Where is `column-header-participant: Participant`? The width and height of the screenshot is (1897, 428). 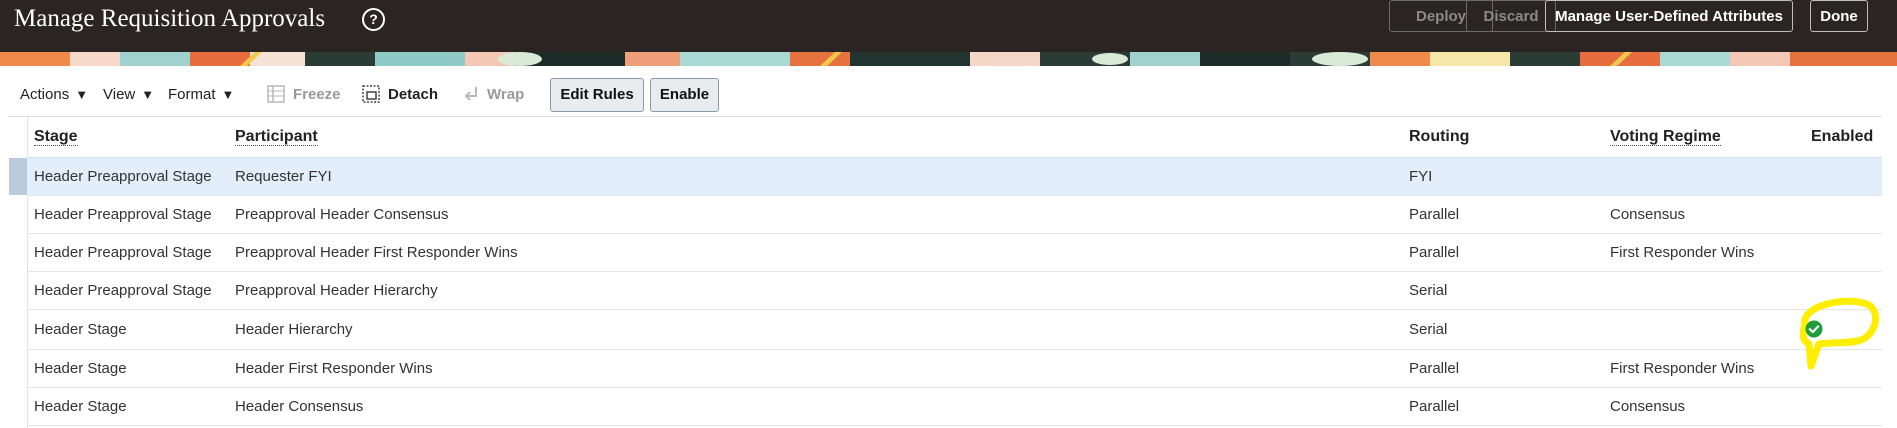 column-header-participant: Participant is located at coordinates (276, 137).